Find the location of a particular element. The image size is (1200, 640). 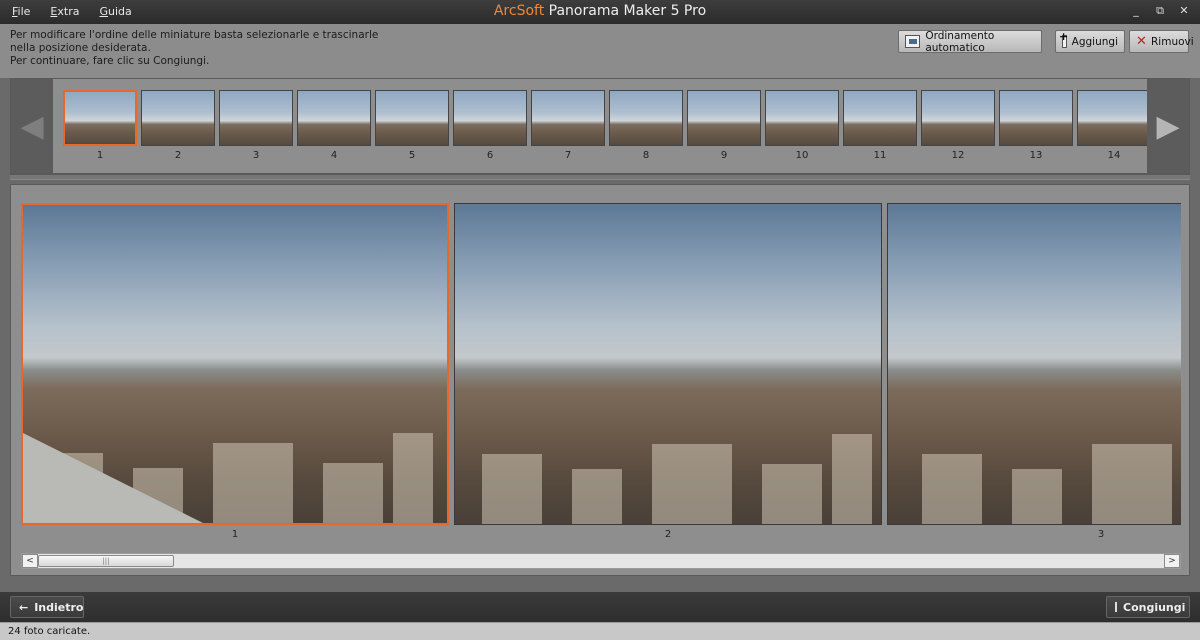

scroll-left-arrow-icon: ◀ is located at coordinates (32, 126).